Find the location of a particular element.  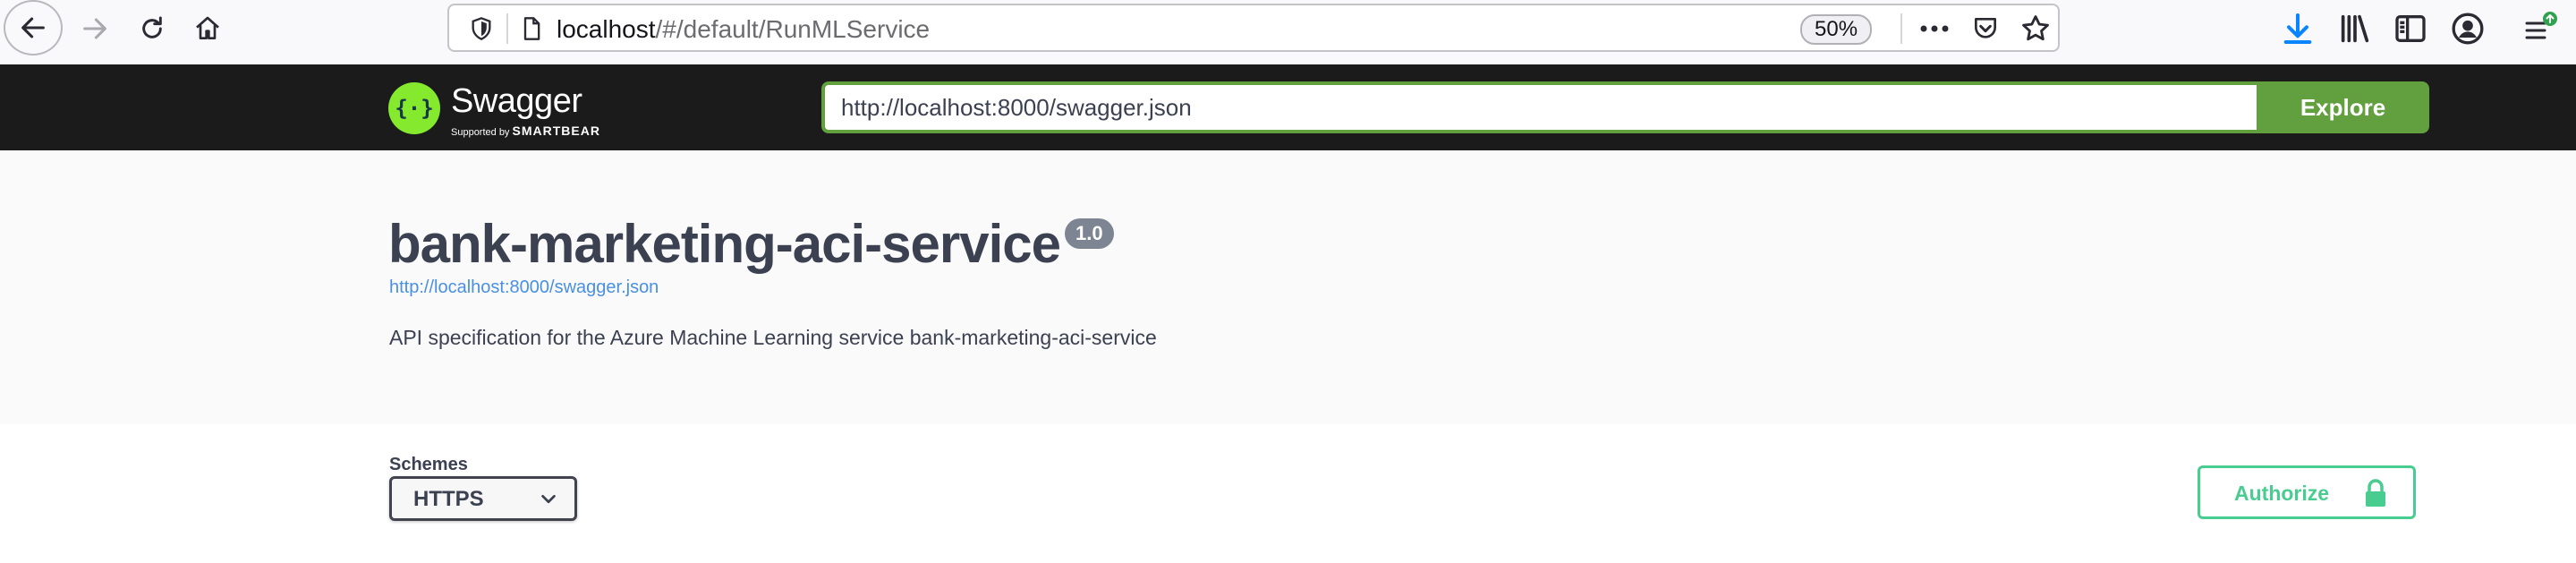

shield-icon is located at coordinates (481, 29).